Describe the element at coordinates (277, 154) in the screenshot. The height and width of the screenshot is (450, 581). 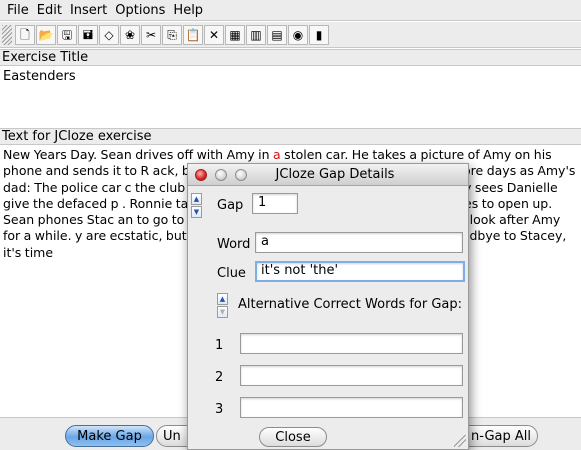
I see `gap-word: a` at that location.